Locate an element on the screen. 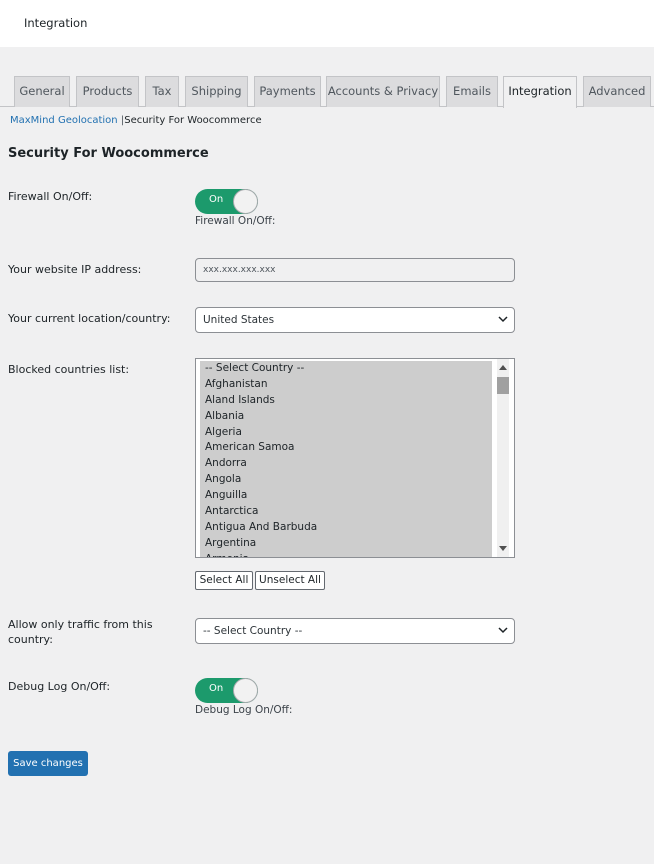 The height and width of the screenshot is (864, 654). firewall-hint: Firewall On/Off: is located at coordinates (235, 221).